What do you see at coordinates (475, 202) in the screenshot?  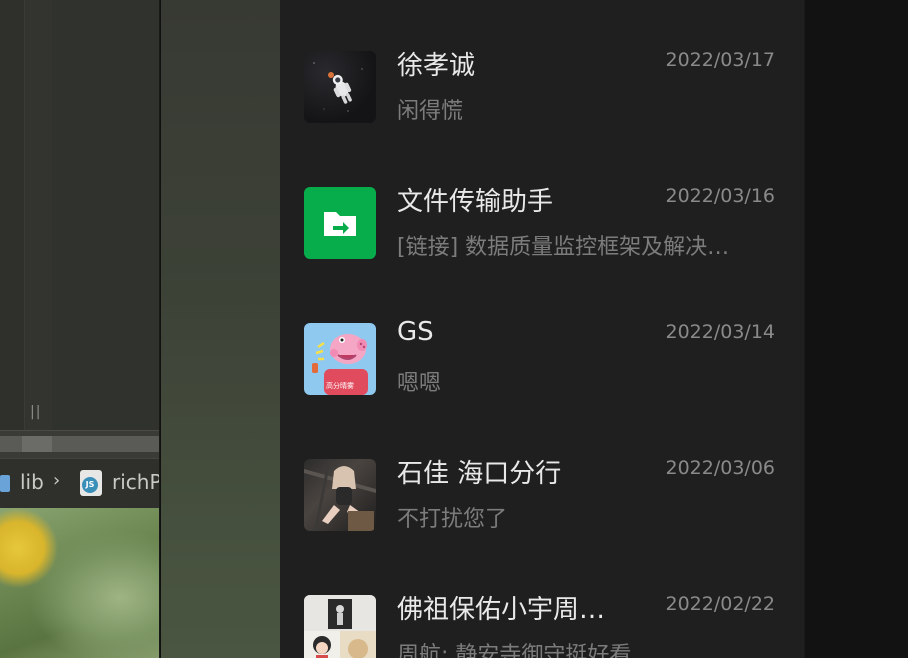 I see `chat-name: 文件传输助手` at bounding box center [475, 202].